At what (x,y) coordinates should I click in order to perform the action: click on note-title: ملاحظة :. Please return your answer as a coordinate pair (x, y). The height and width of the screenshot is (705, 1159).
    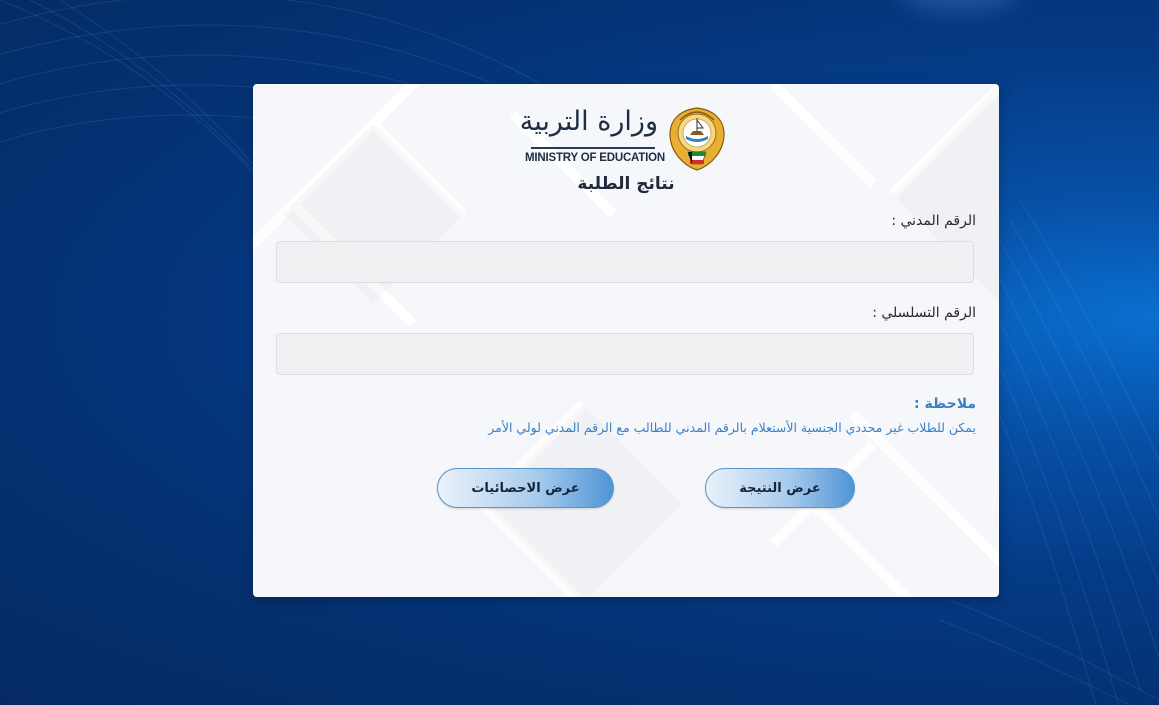
    Looking at the image, I should click on (945, 404).